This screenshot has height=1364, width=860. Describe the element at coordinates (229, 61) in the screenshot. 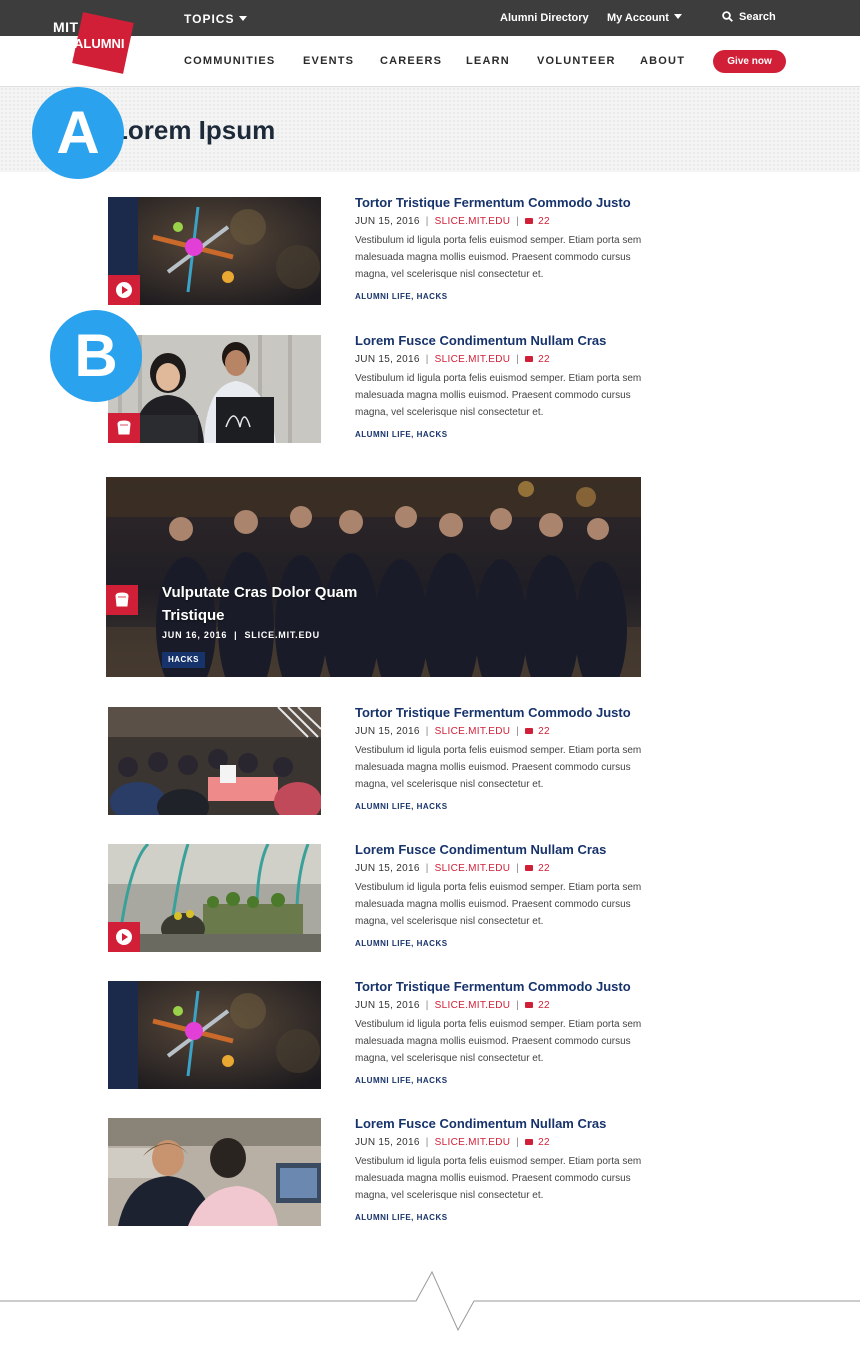

I see `nav-communities: COMMUNITIES` at that location.